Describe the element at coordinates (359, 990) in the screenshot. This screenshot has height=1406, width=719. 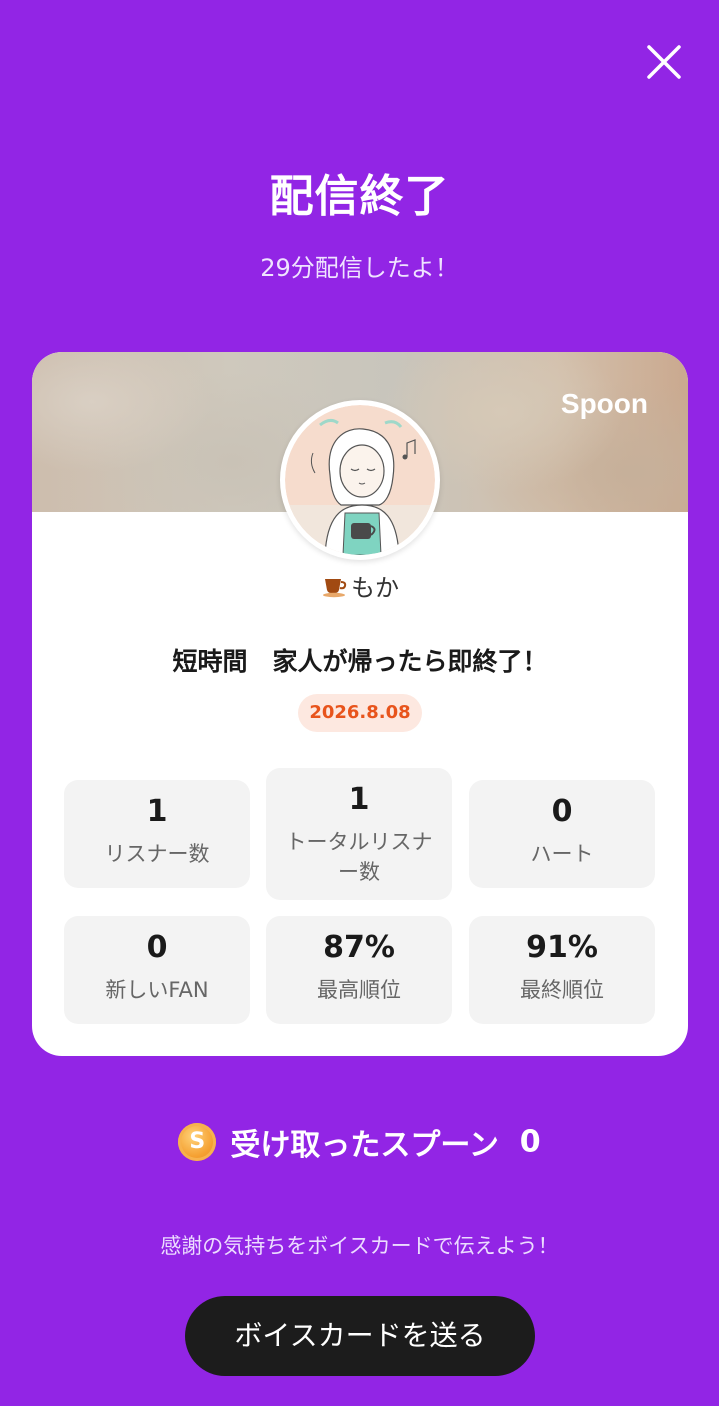
I see `stat-label: 最高順位` at that location.